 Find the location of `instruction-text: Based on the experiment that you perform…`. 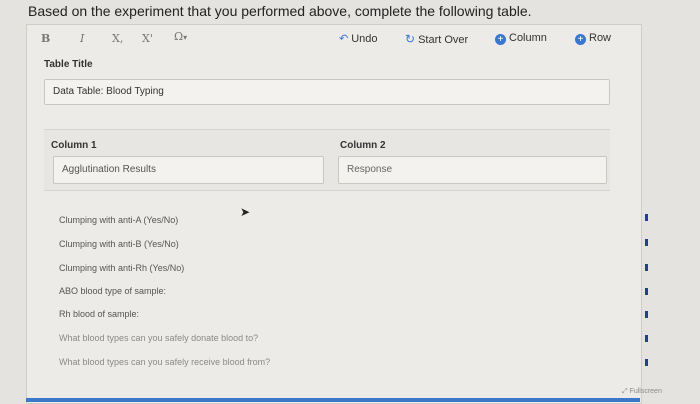

instruction-text: Based on the experiment that you perform… is located at coordinates (280, 11).